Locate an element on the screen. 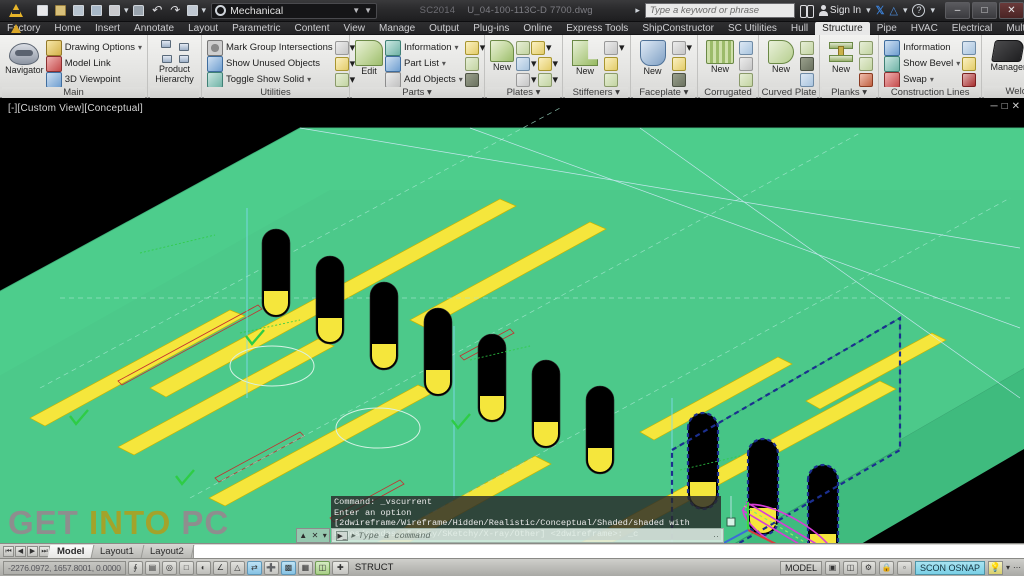  cl-tool-2-icon is located at coordinates (969, 63).